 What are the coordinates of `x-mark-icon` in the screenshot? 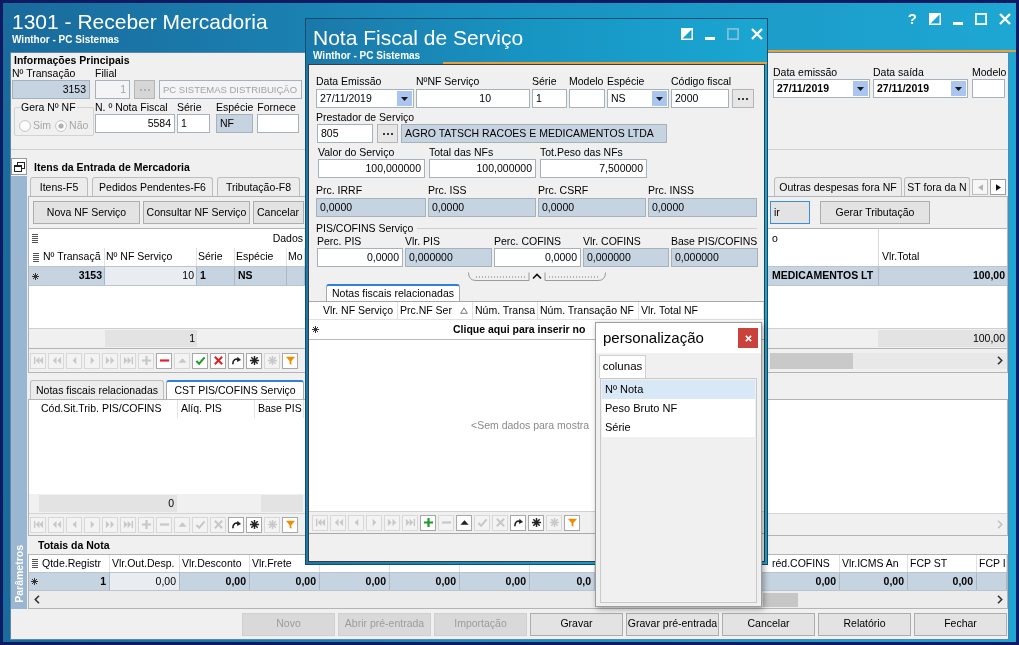 It's located at (218, 360).